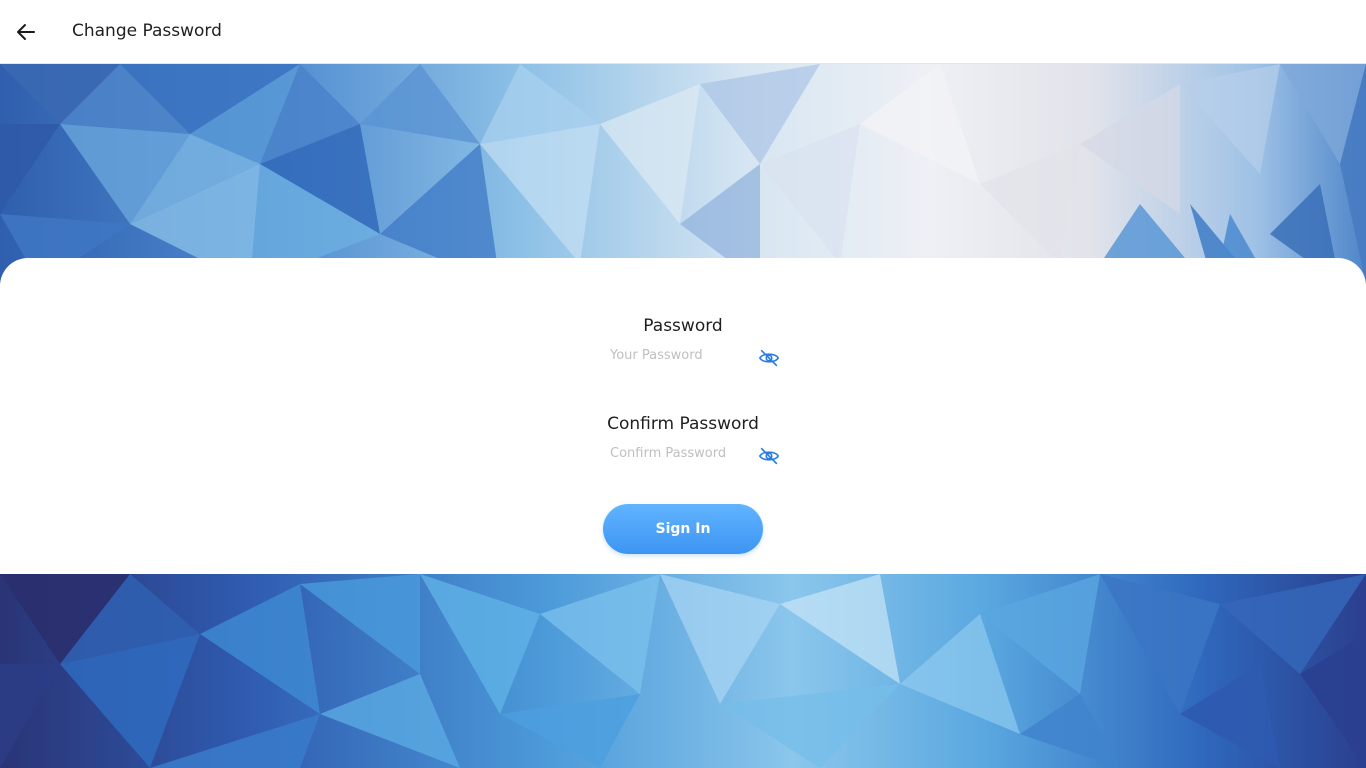  I want to click on confirm-password-input, so click(680, 453).